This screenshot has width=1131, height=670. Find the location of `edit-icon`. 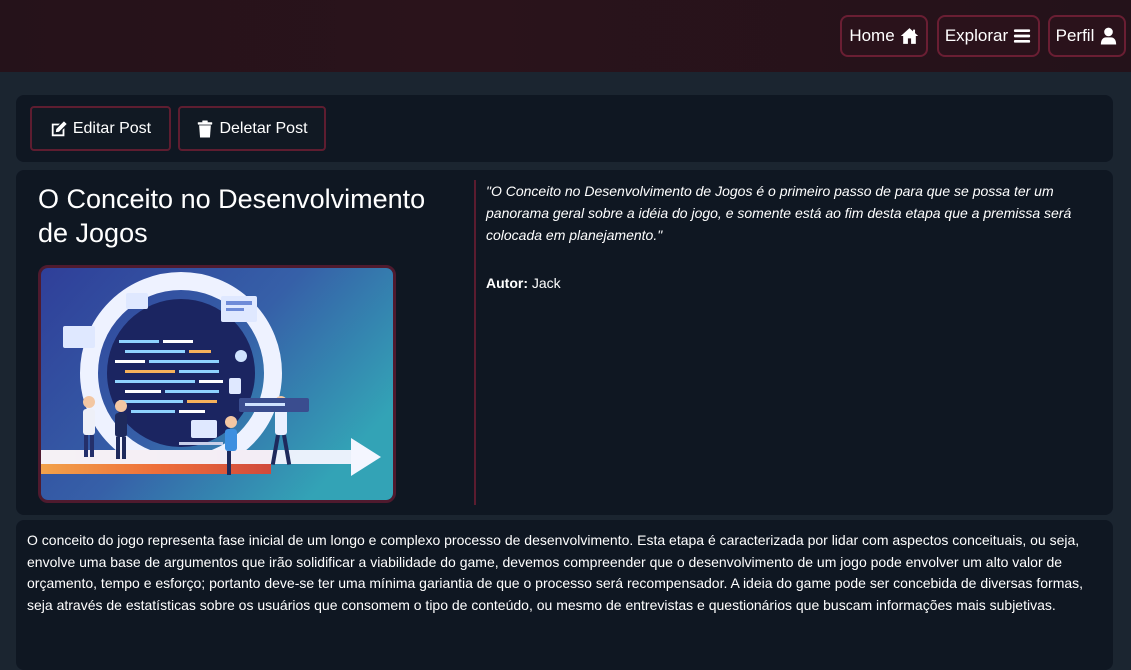

edit-icon is located at coordinates (59, 128).